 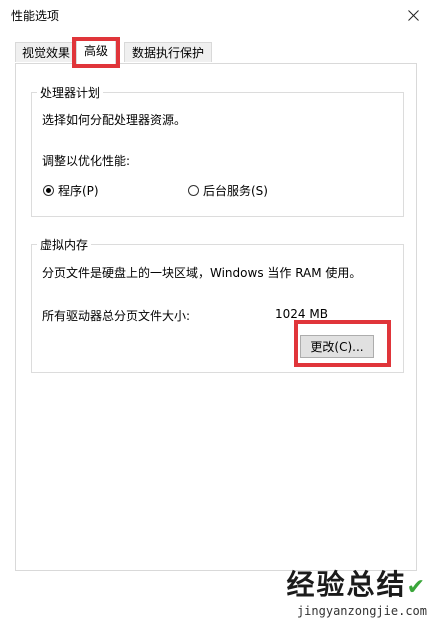 I want to click on watermark-logo-text: 经验总结, so click(x=346, y=584).